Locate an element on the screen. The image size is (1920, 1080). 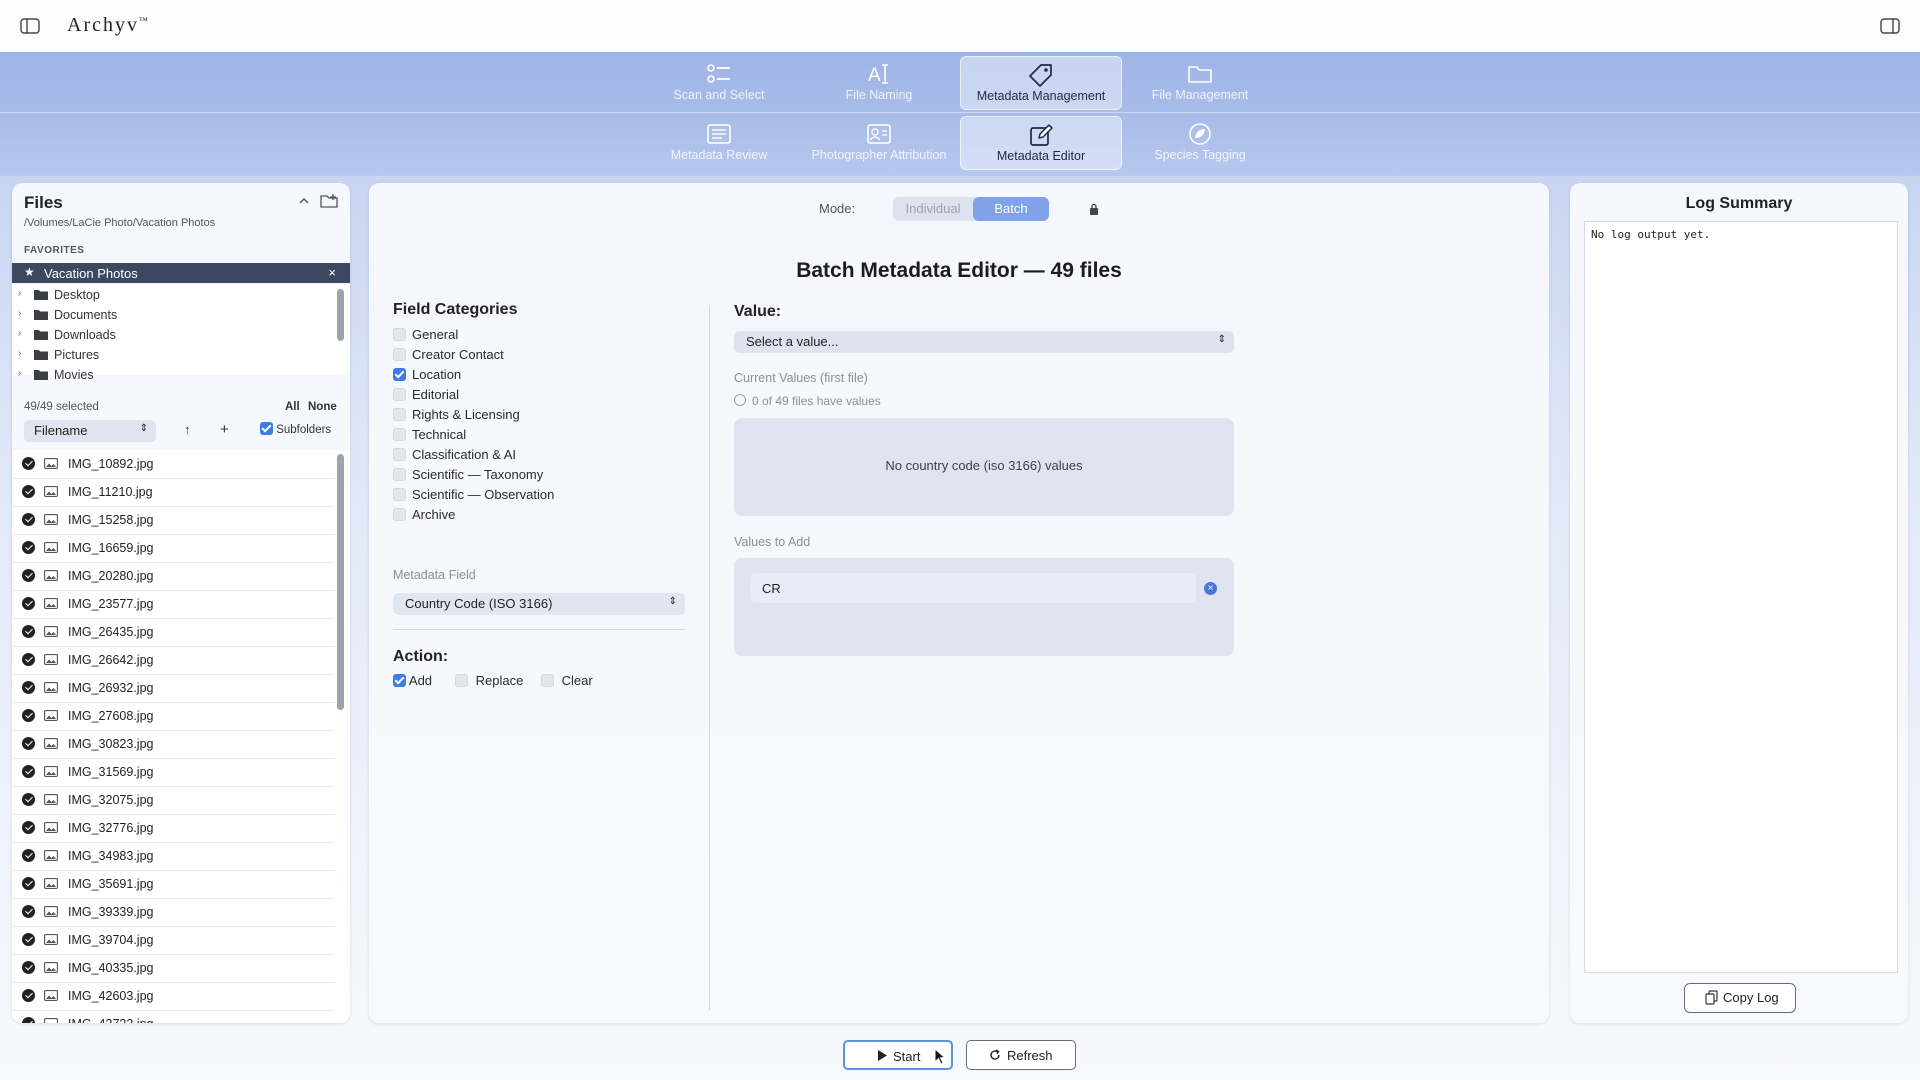
category-general: General is located at coordinates (425, 336).